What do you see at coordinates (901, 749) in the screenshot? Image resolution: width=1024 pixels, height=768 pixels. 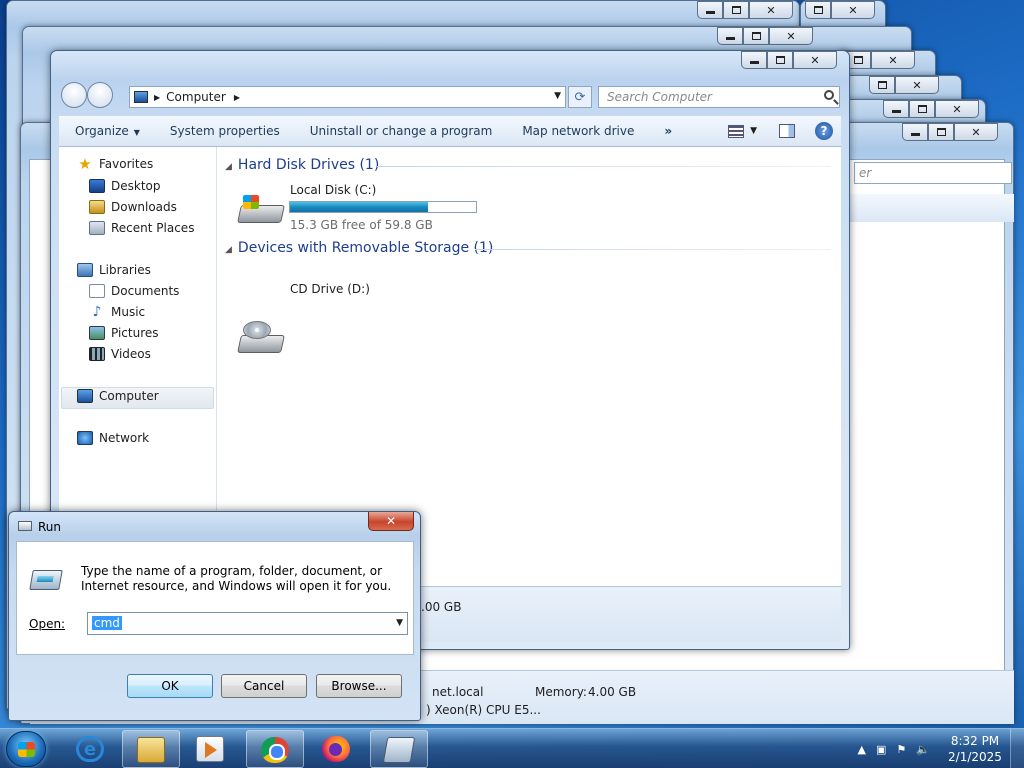 I see `action-center-flag-icon: ⚑` at bounding box center [901, 749].